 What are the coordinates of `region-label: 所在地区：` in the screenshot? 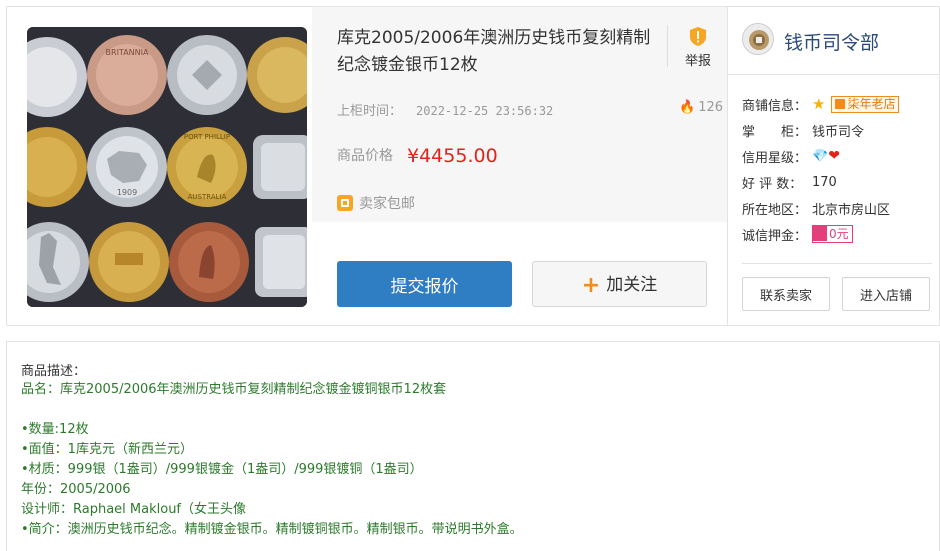 It's located at (775, 210).